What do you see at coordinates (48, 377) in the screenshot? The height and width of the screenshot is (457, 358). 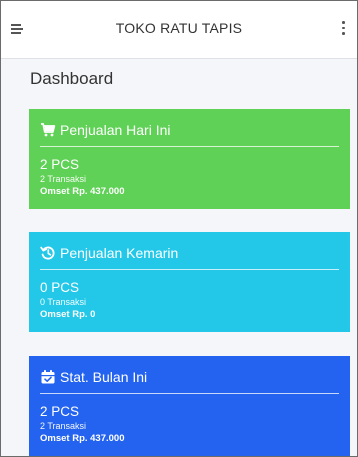 I see `calendar-icon` at bounding box center [48, 377].